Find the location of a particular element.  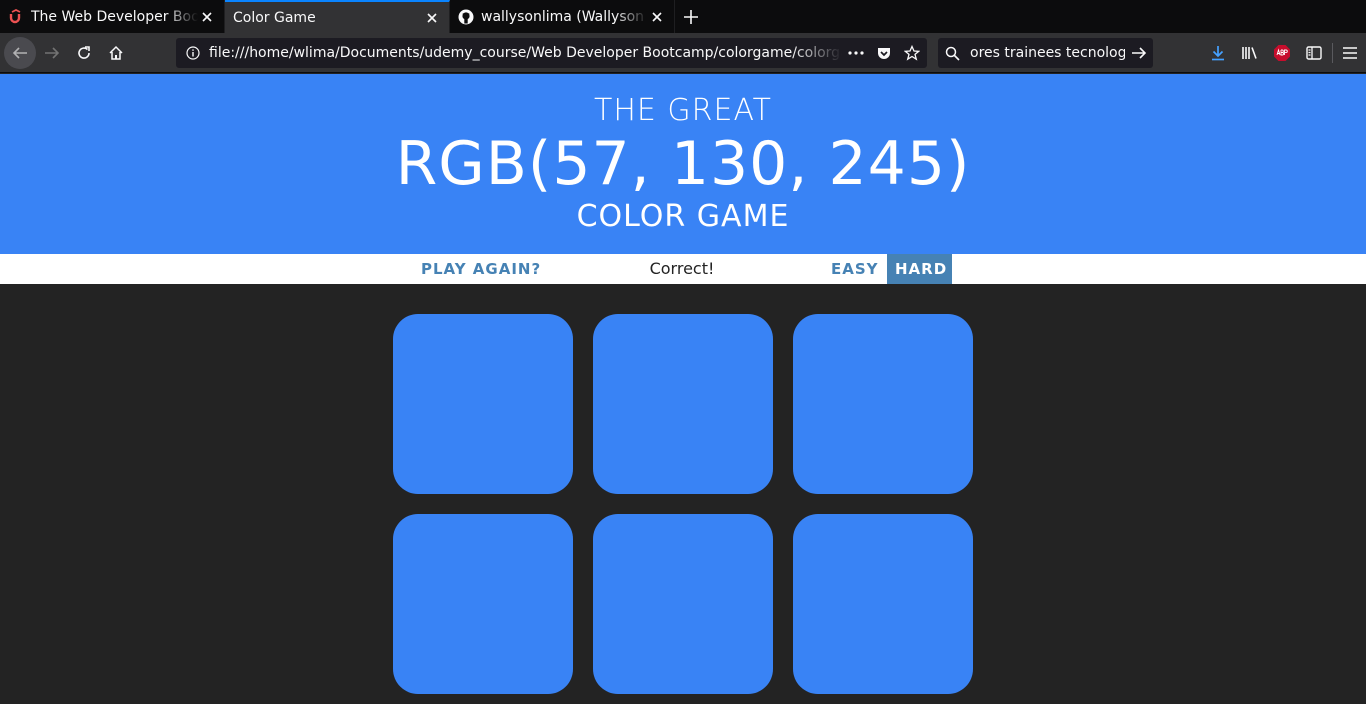

toolbar-extensions is located at coordinates (1284, 53).